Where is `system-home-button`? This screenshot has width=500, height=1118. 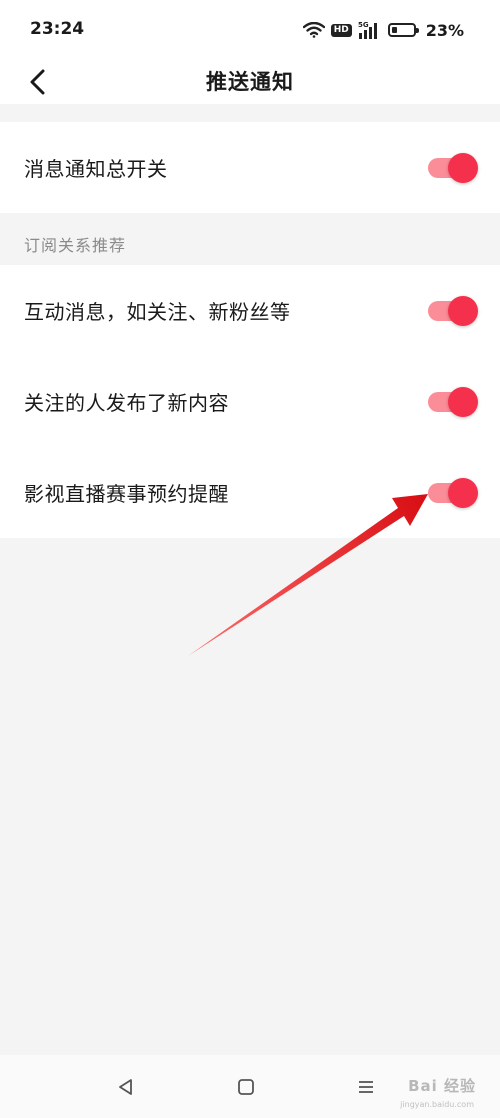
system-home-button is located at coordinates (246, 1087).